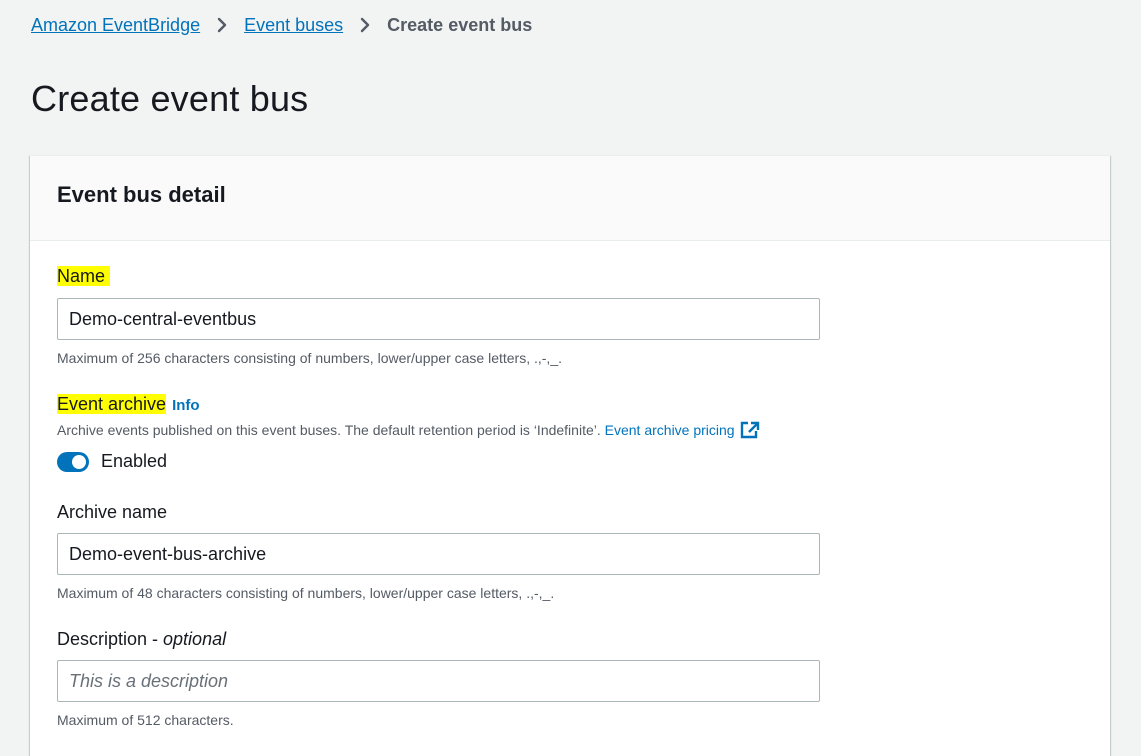 The image size is (1141, 756). Describe the element at coordinates (438, 681) in the screenshot. I see `description-input` at that location.